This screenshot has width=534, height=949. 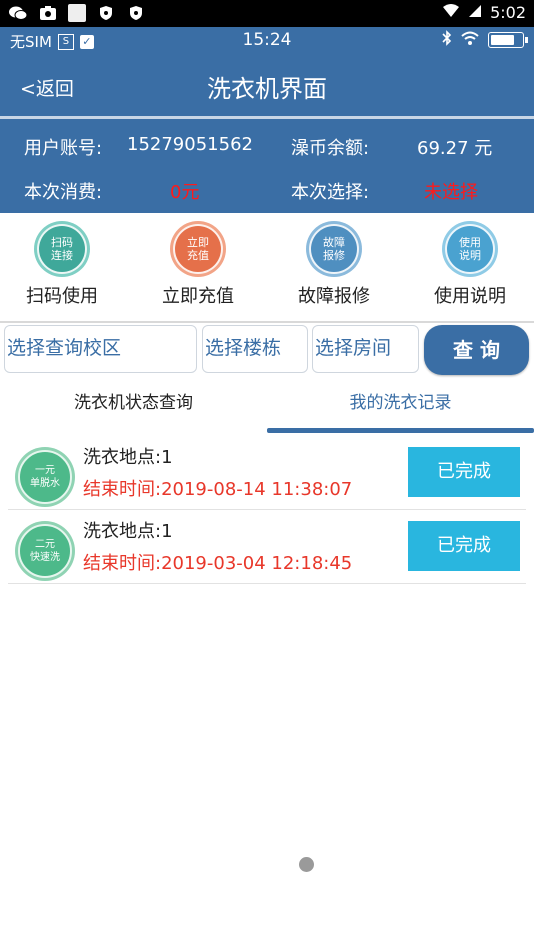 I want to click on balance-value: 69.27 元, so click(x=455, y=148).